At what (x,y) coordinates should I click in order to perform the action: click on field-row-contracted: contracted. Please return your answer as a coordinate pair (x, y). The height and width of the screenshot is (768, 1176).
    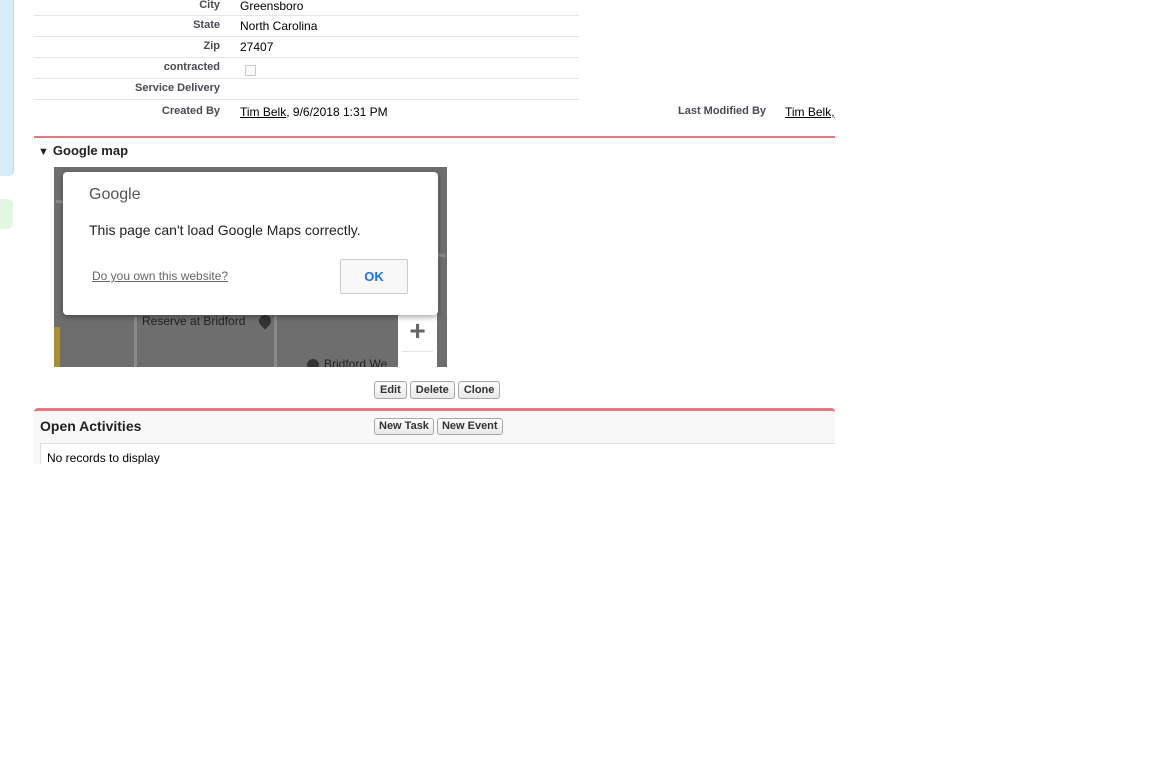
    Looking at the image, I should click on (306, 68).